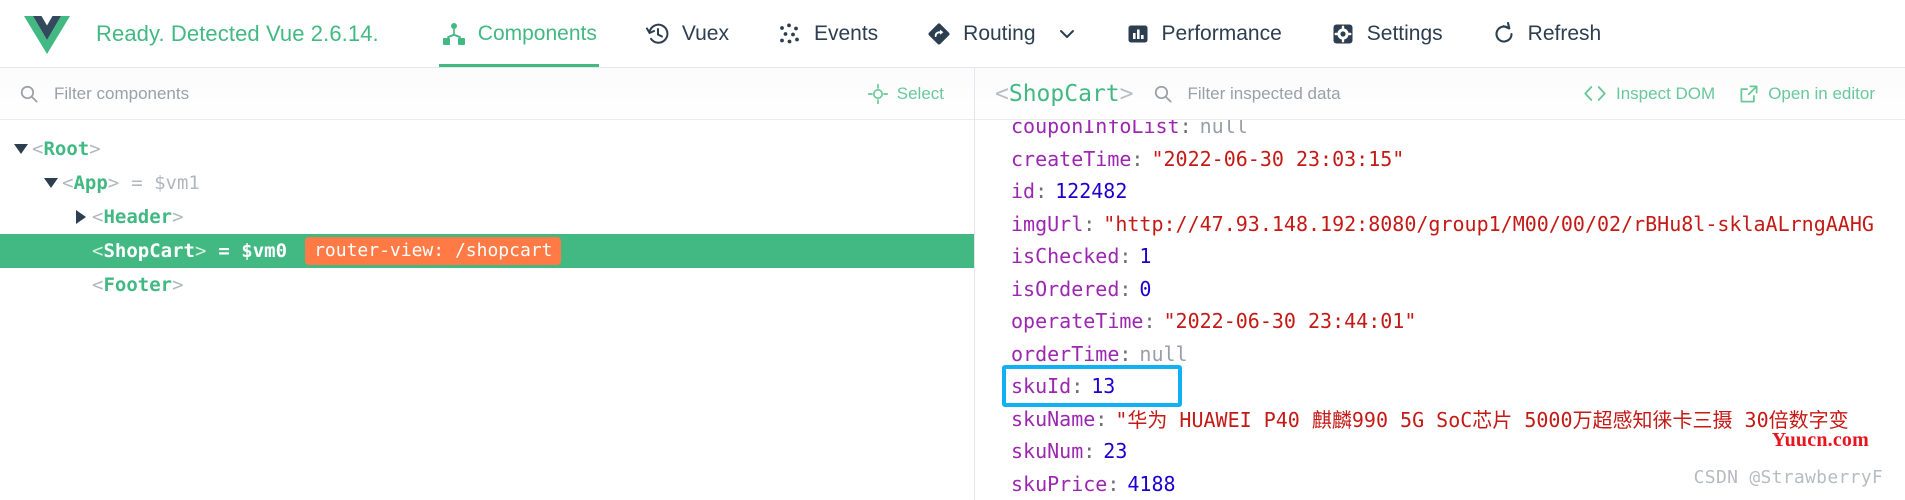 The height and width of the screenshot is (500, 1905). What do you see at coordinates (1290, 321) in the screenshot?
I see `data-value: "2022-06-30 23:44:01"` at bounding box center [1290, 321].